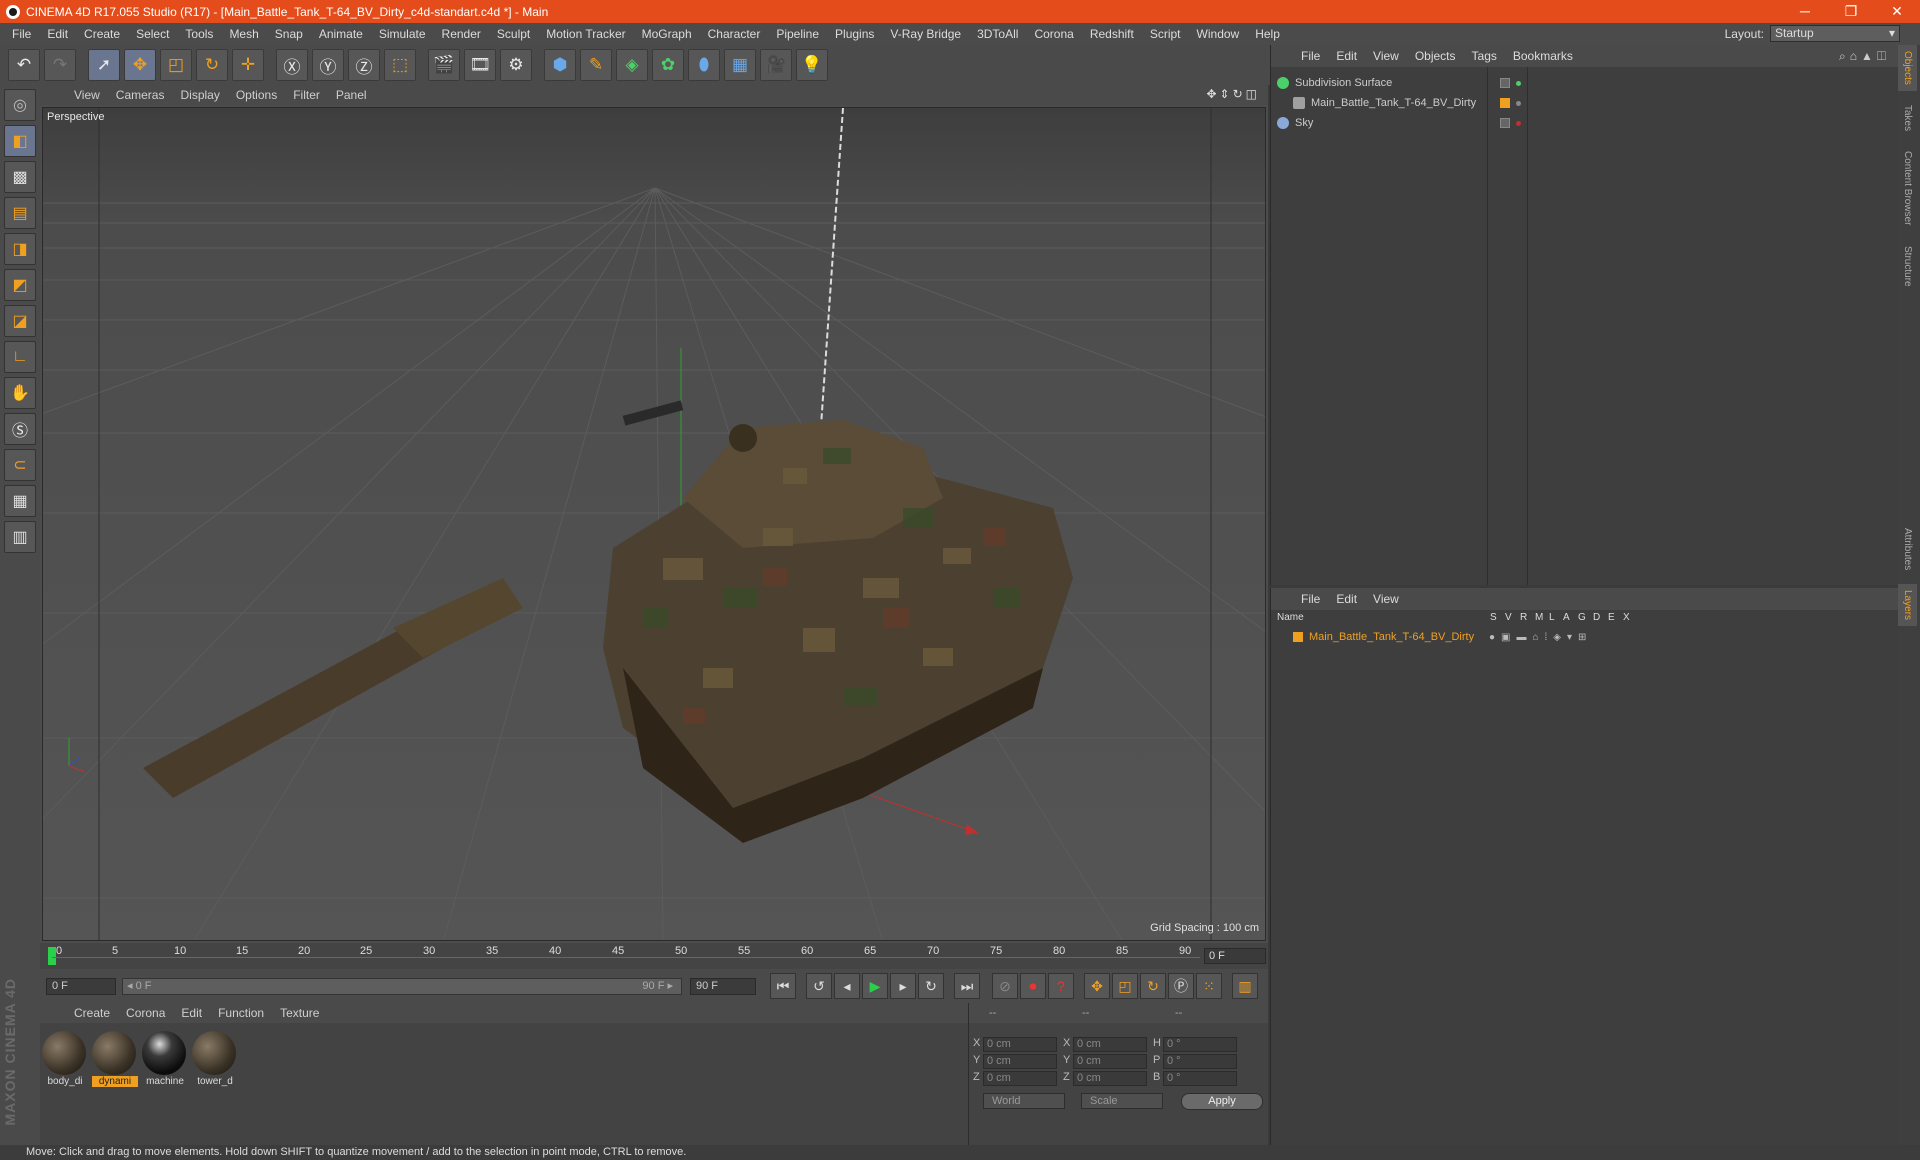  I want to click on column-manager: M, so click(1539, 617).